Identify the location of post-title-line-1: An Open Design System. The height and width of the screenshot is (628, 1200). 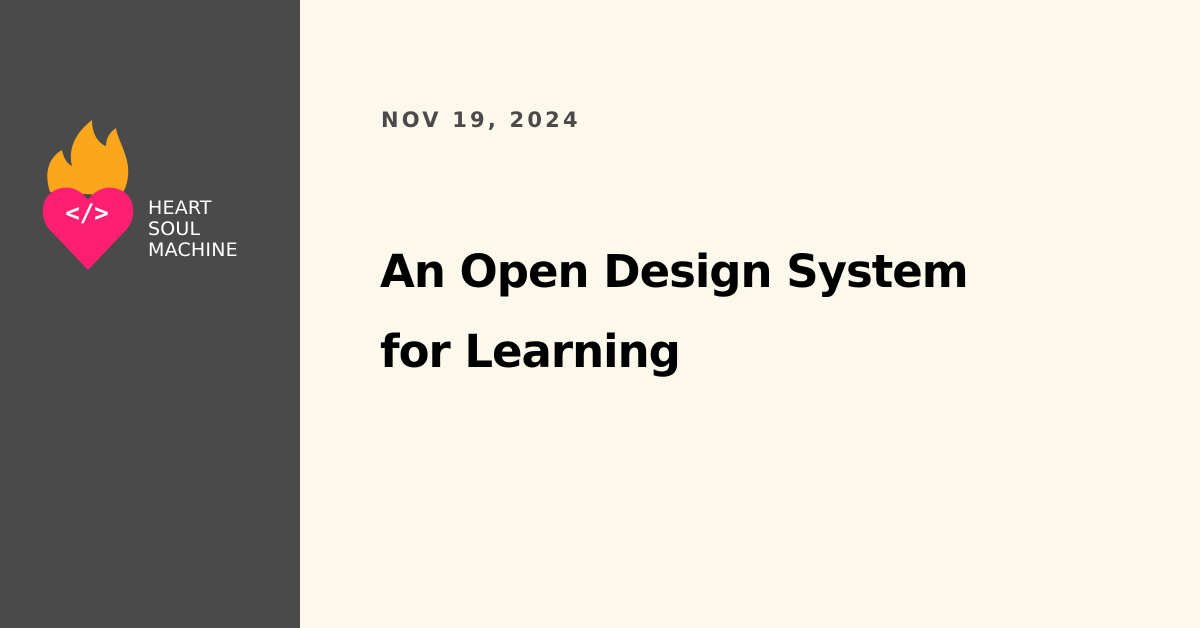
(674, 271).